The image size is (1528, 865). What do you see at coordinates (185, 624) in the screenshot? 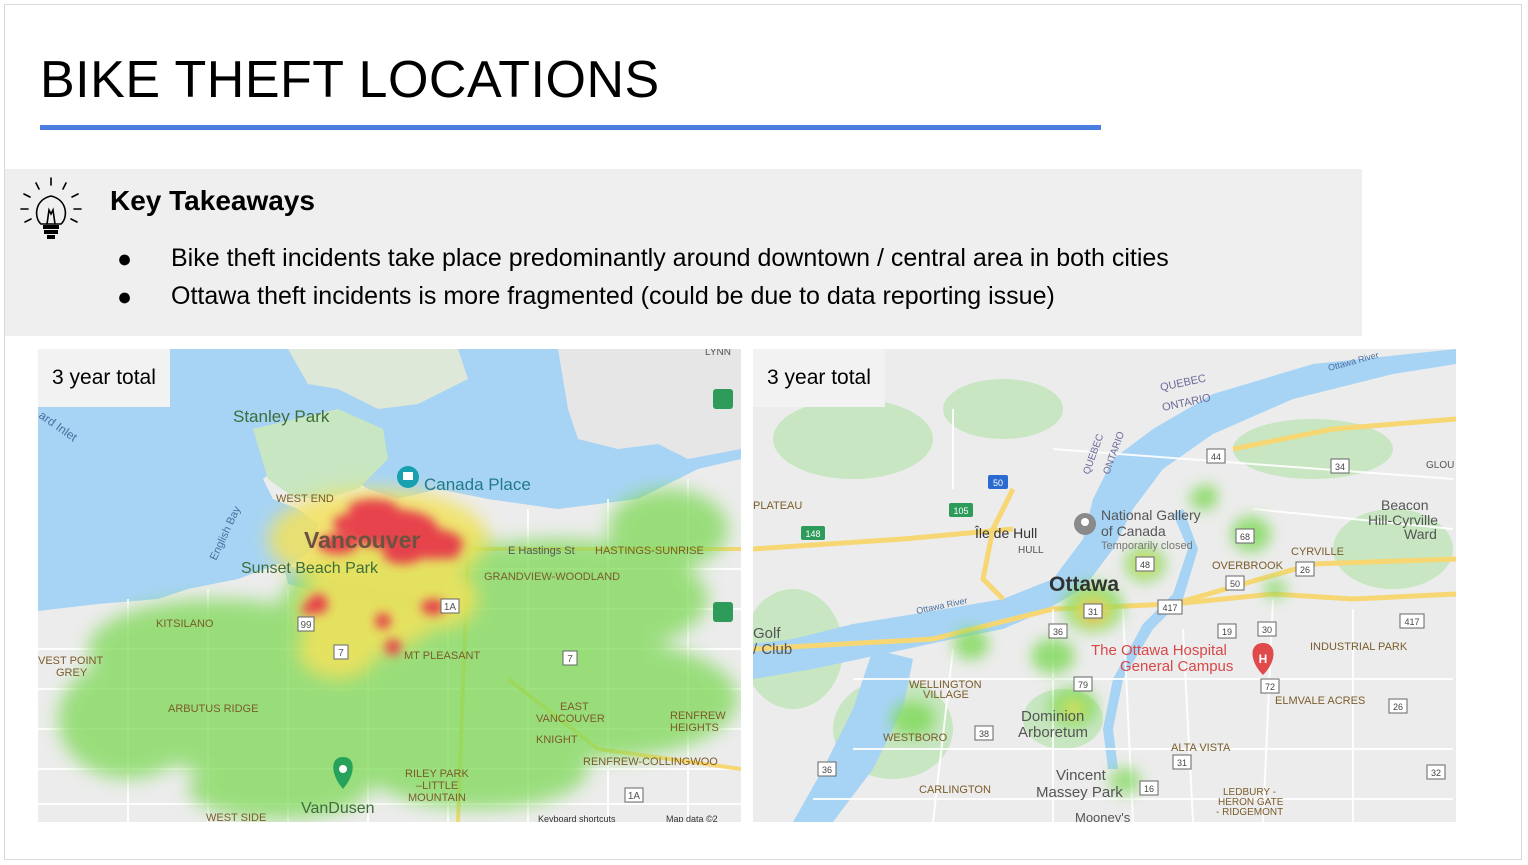
I see `map-label-kitsilano: KITSILANO` at bounding box center [185, 624].